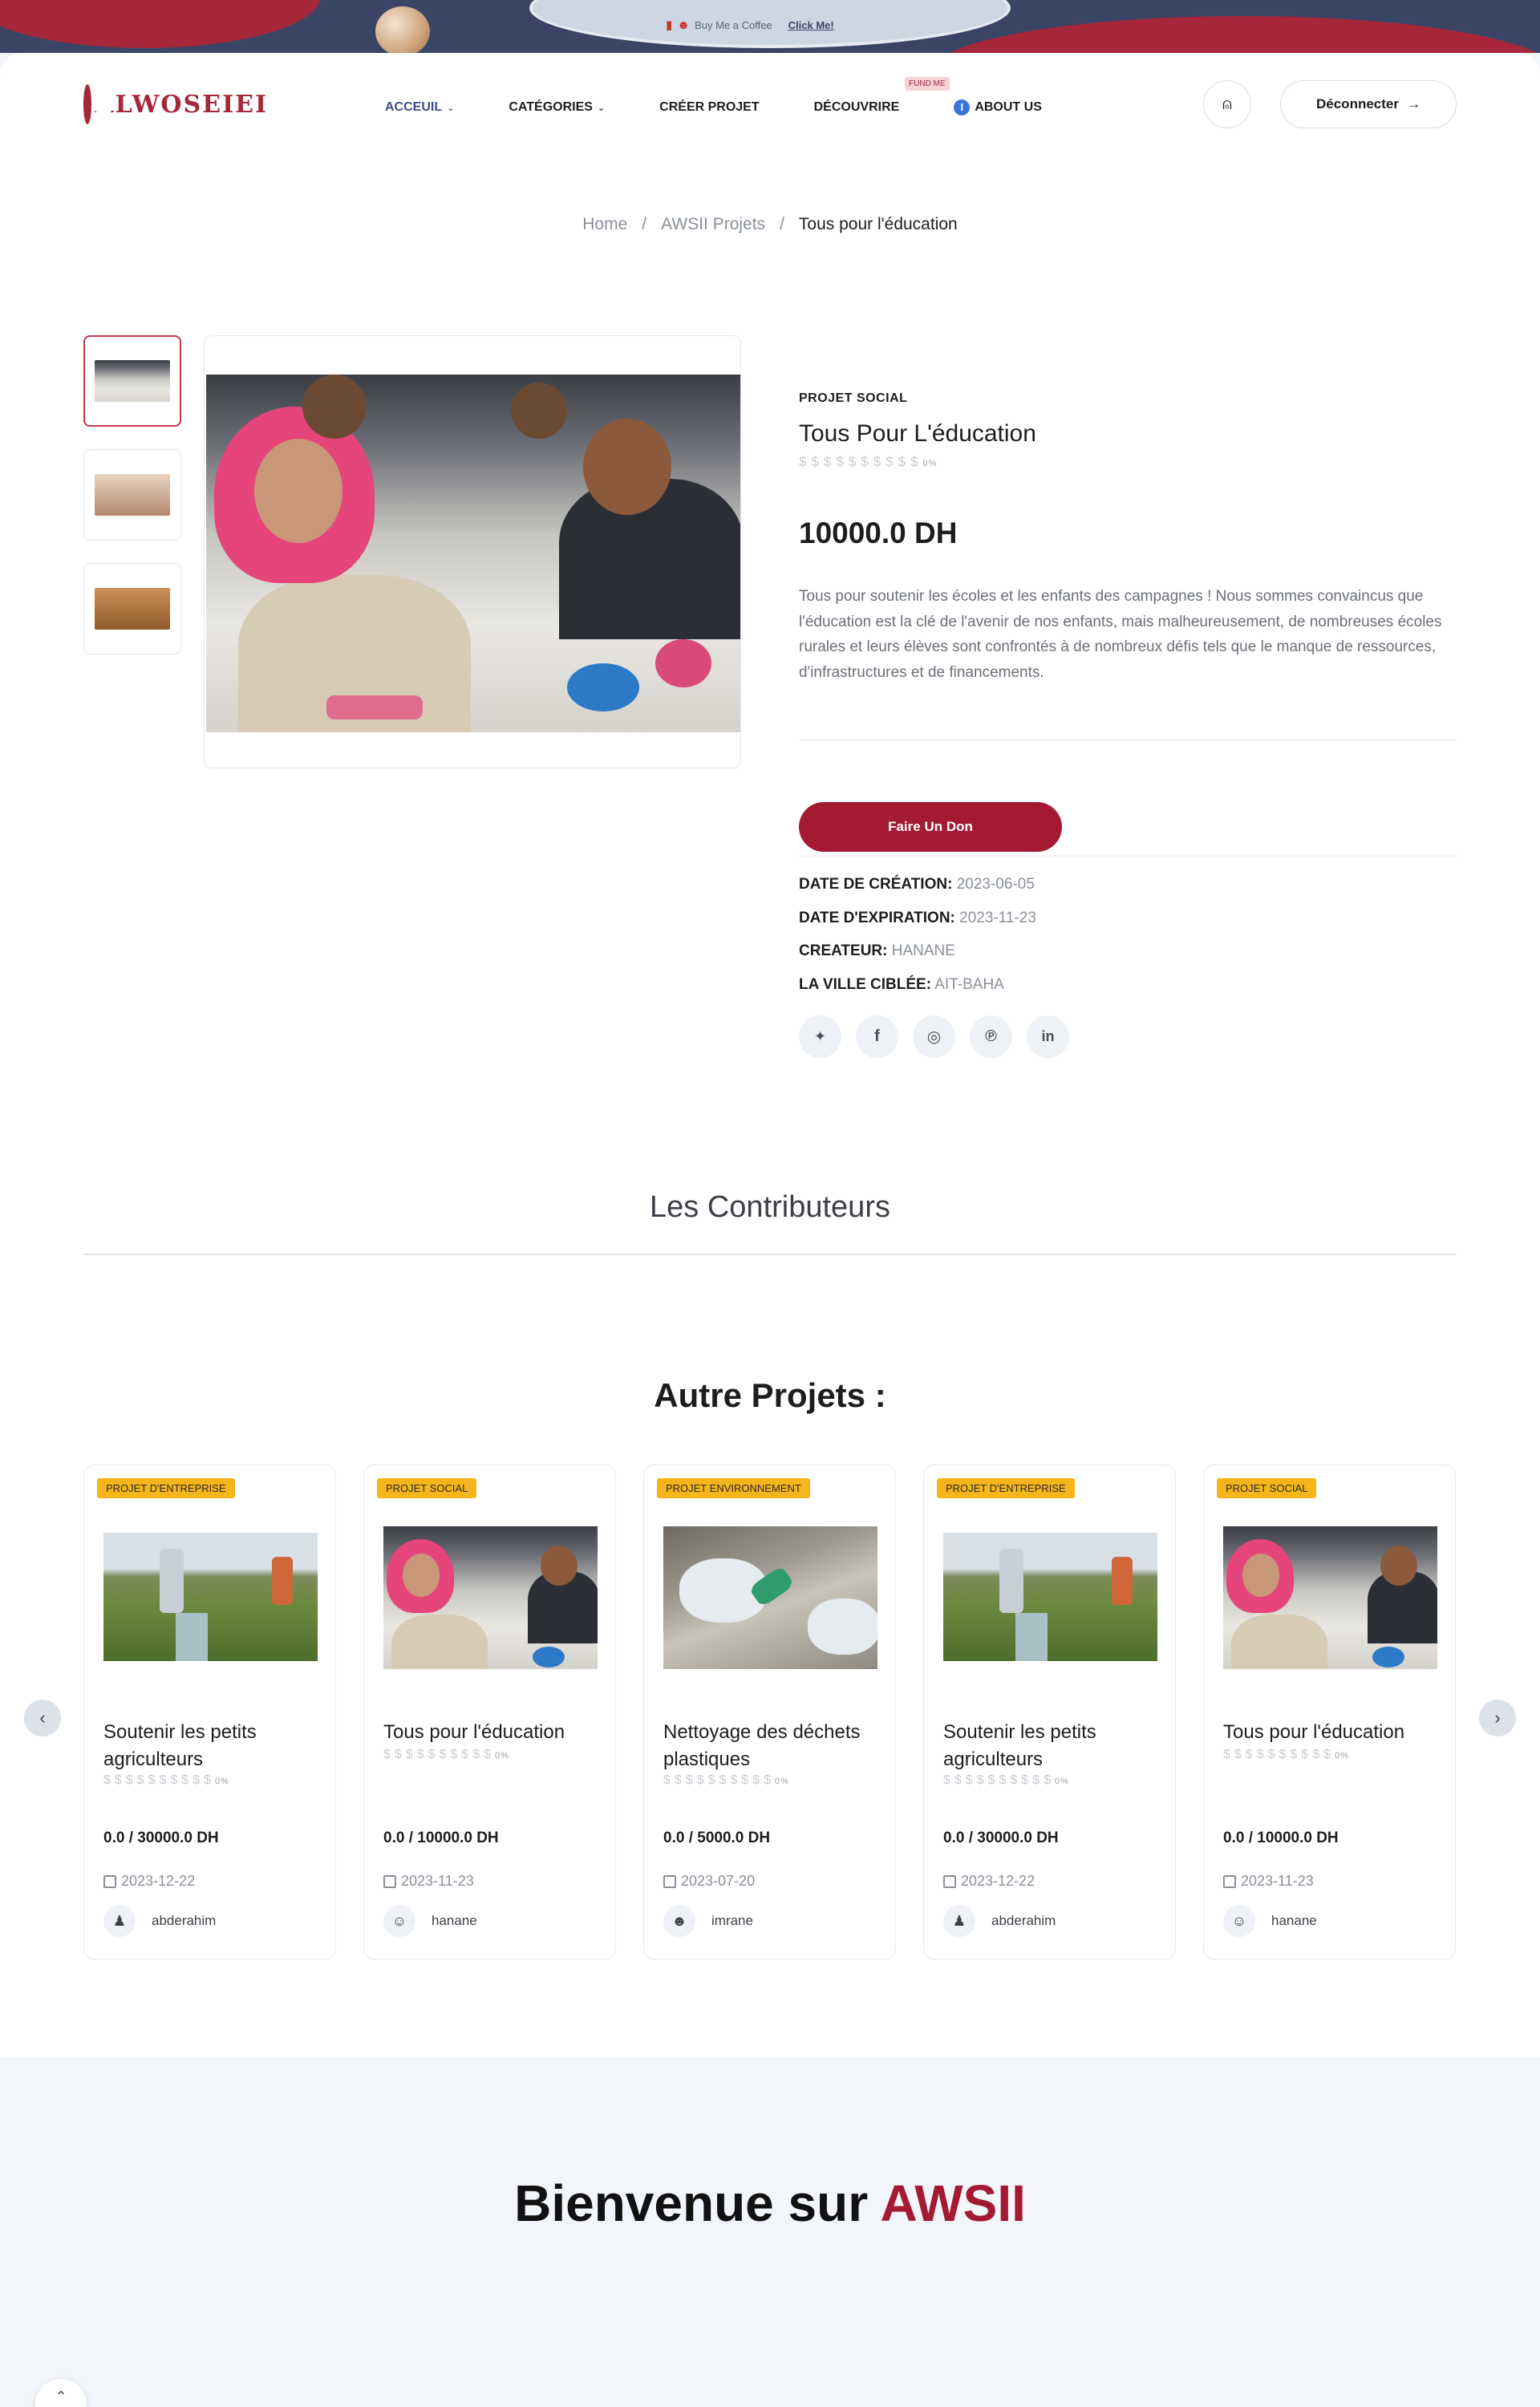  What do you see at coordinates (709, 1881) in the screenshot?
I see `card-date: 2023-07-20` at bounding box center [709, 1881].